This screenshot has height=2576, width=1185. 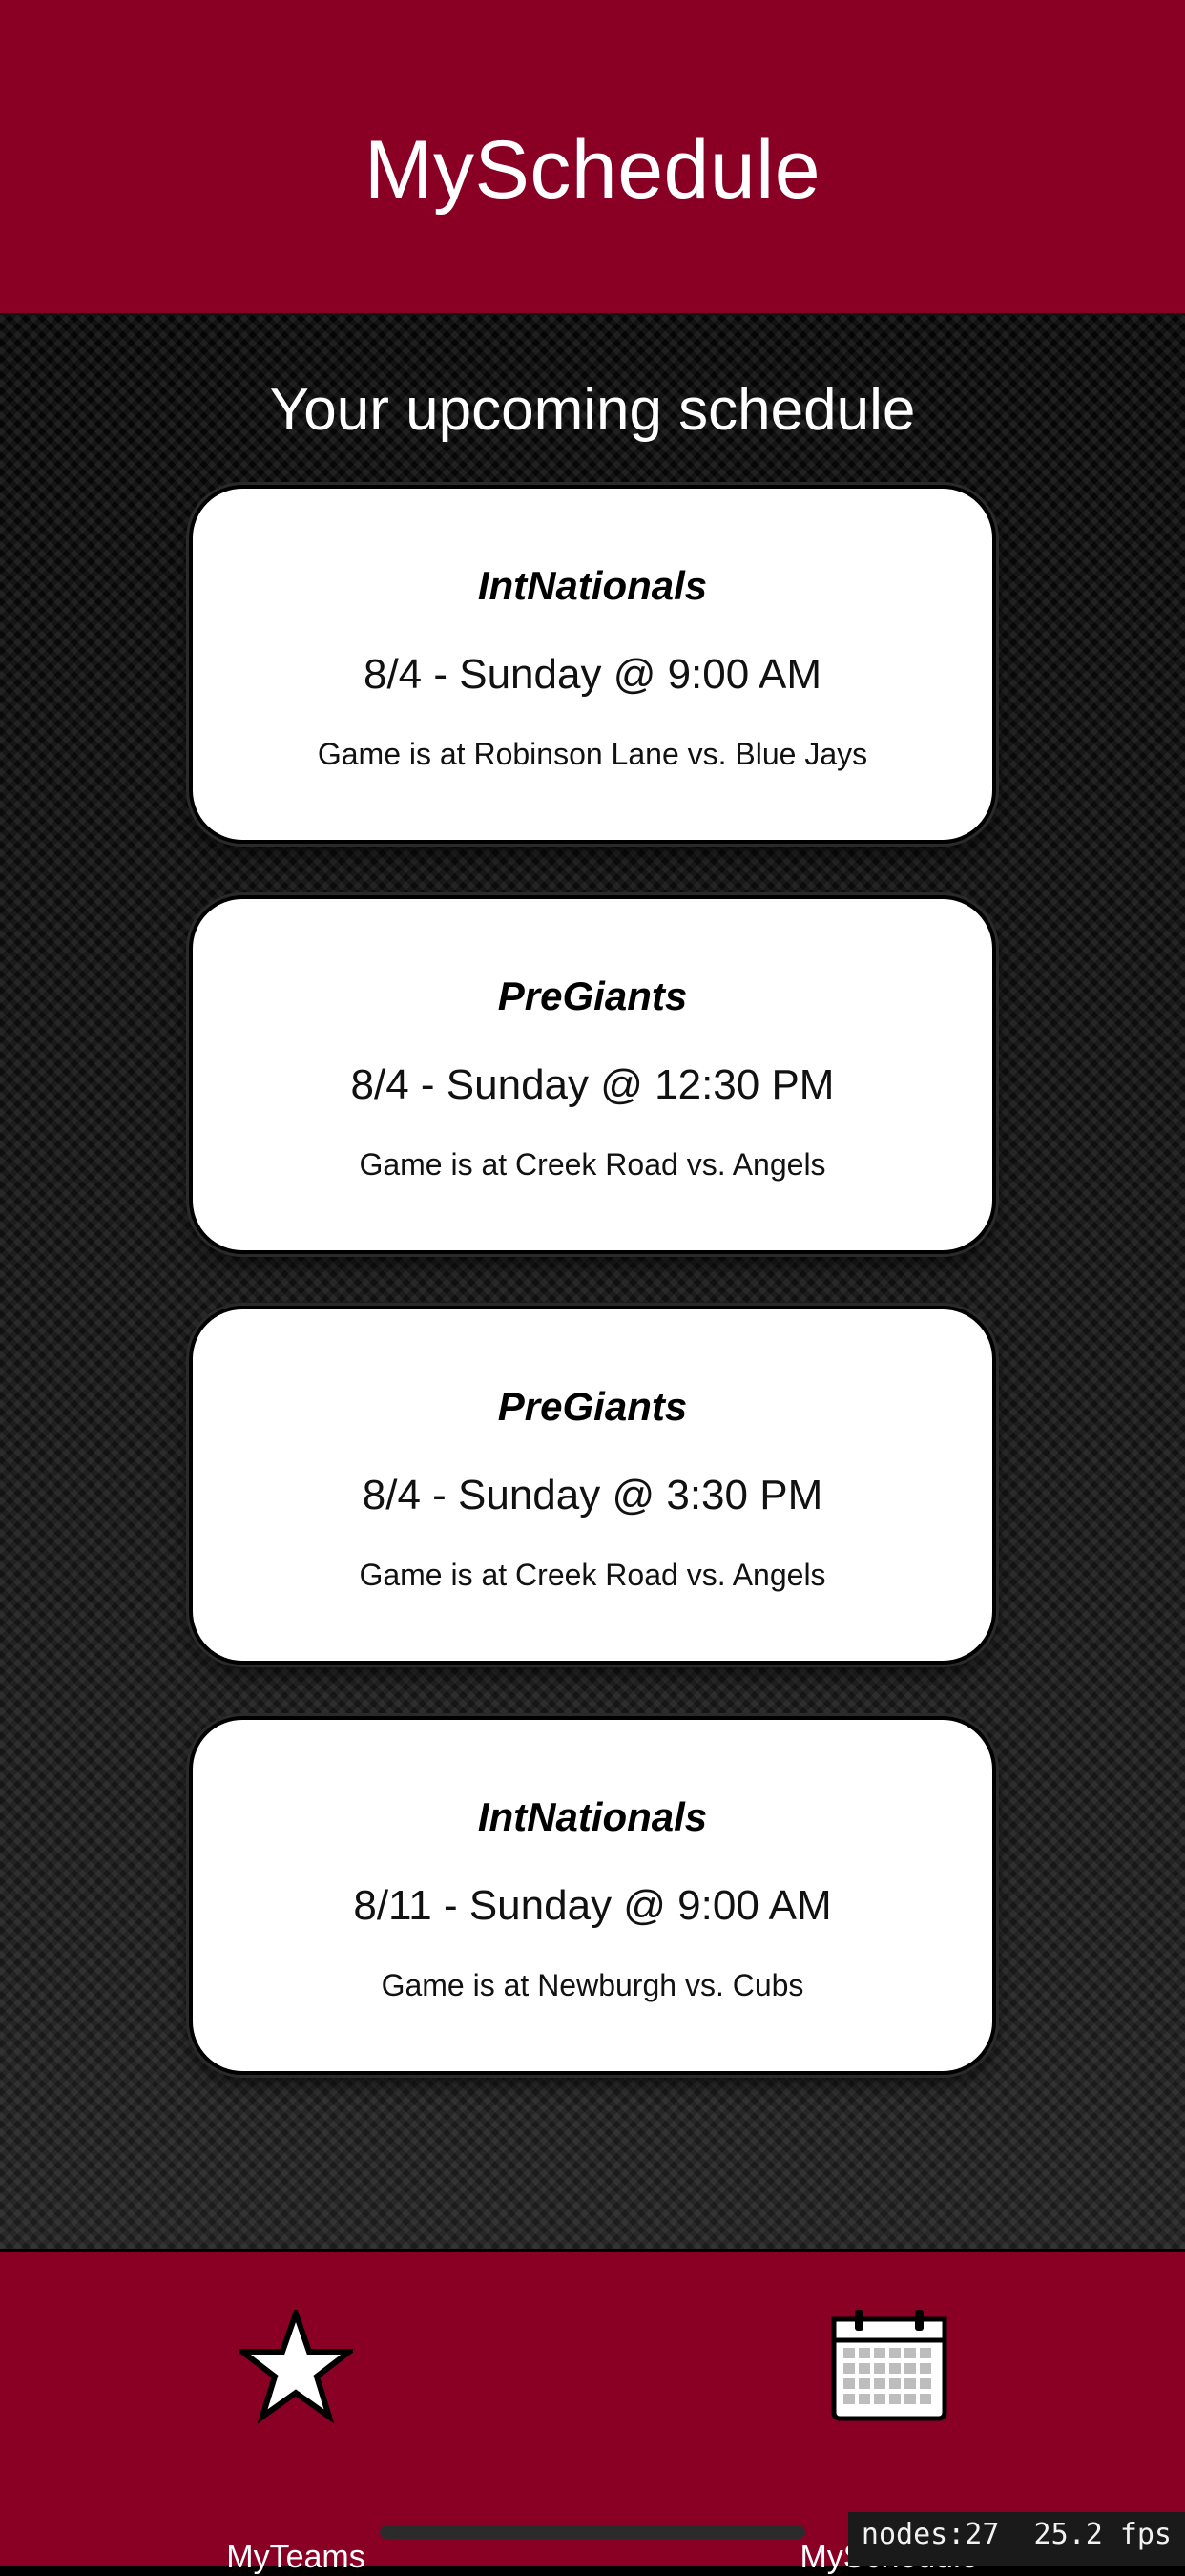 I want to click on page-title: Your upcoming schedule, so click(x=592, y=410).